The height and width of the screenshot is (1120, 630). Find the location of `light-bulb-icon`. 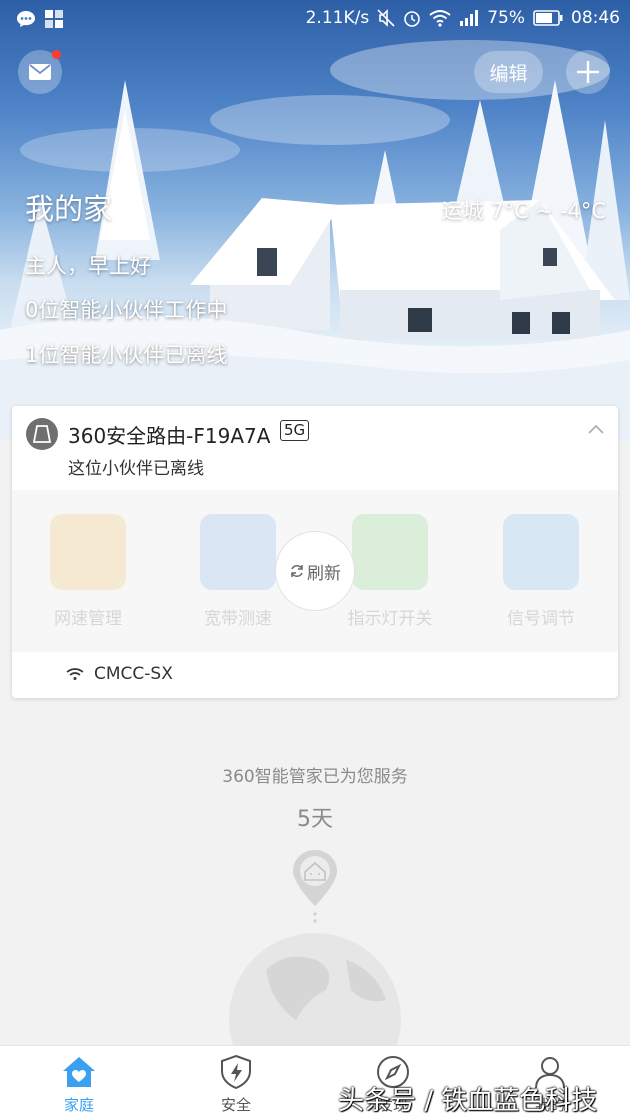

light-bulb-icon is located at coordinates (390, 552).